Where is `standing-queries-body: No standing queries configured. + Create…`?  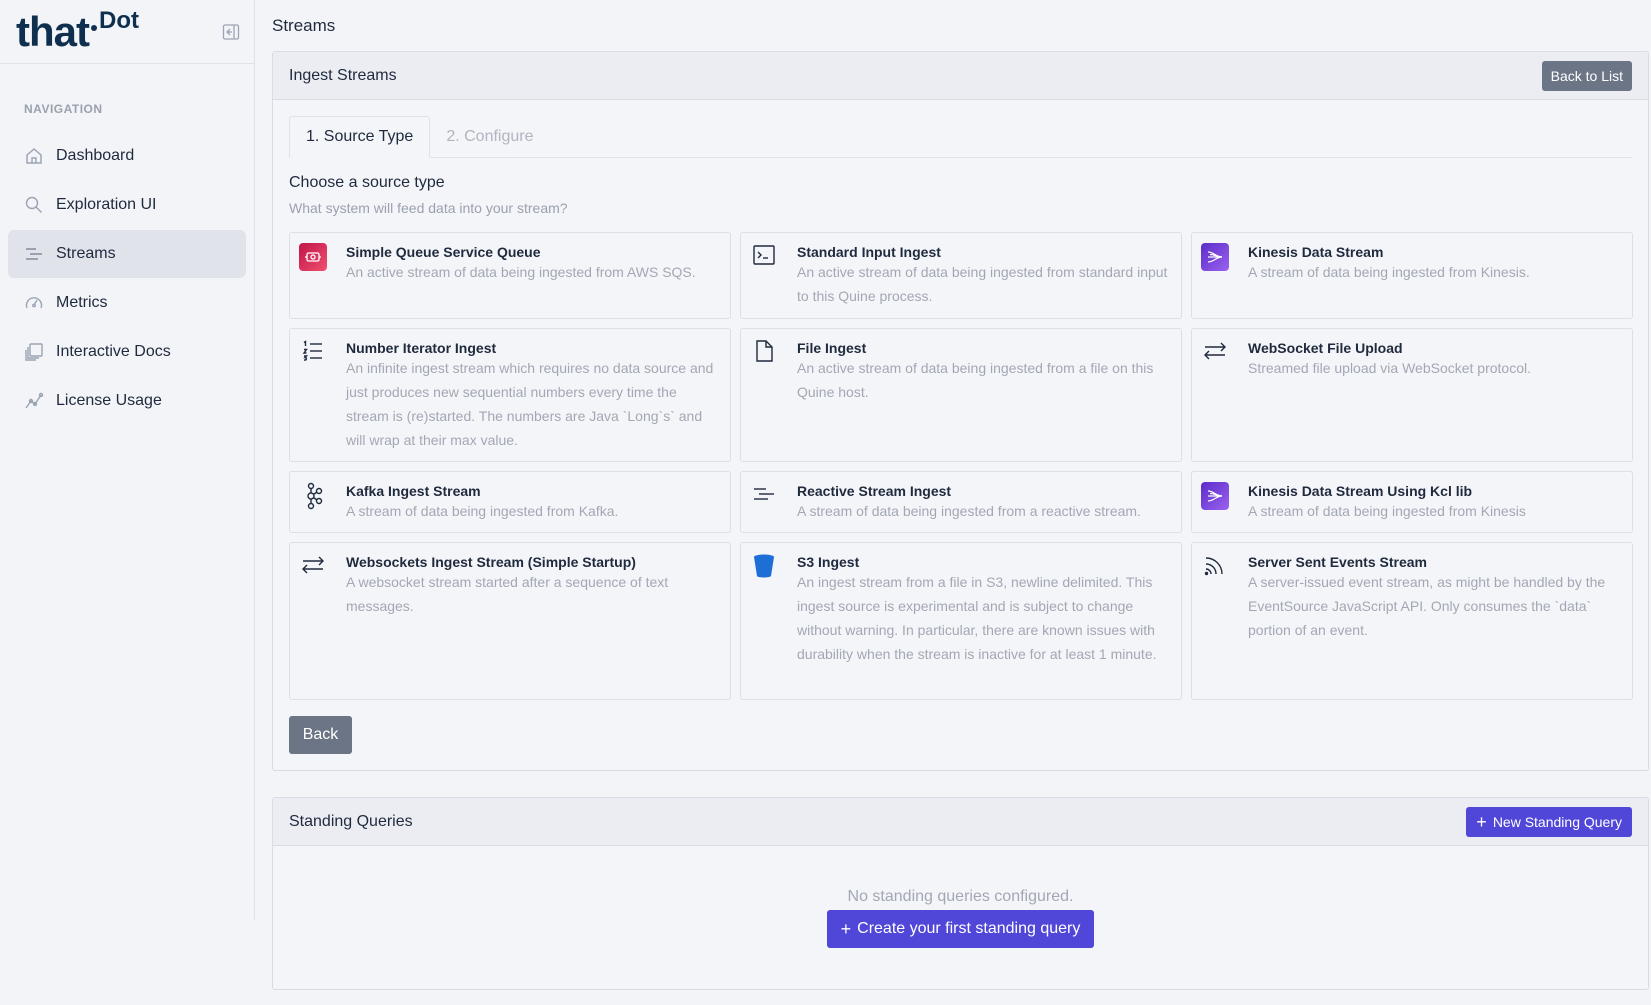 standing-queries-body: No standing queries configured. + Create… is located at coordinates (960, 917).